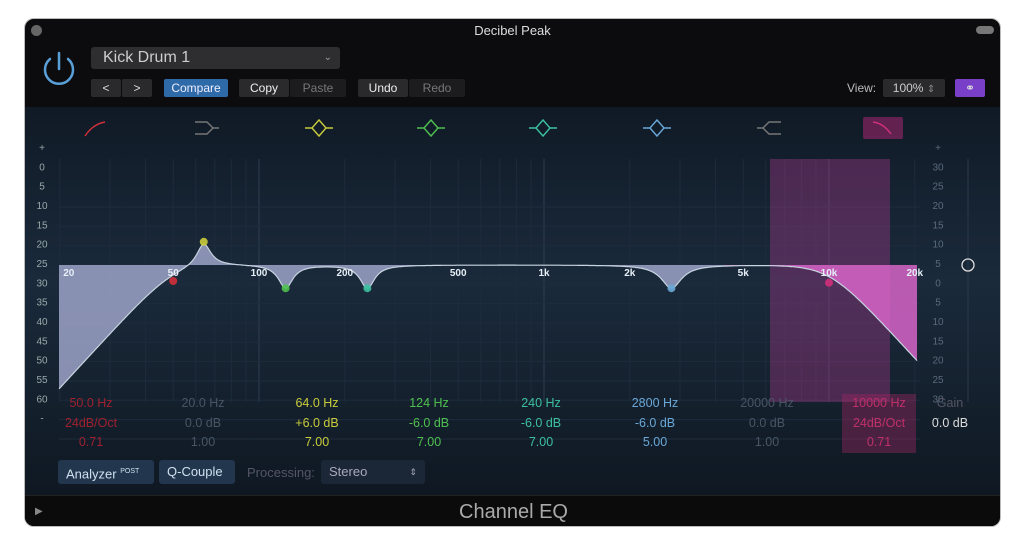 This screenshot has height=554, width=1024. Describe the element at coordinates (541, 404) in the screenshot. I see `band-freq: 240 Hz` at that location.